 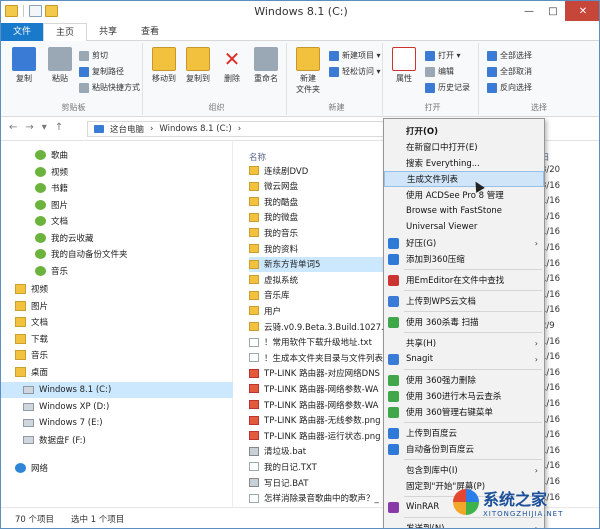 What do you see at coordinates (464, 243) in the screenshot?
I see `context-menu-item: 好压(G) ›` at bounding box center [464, 243].